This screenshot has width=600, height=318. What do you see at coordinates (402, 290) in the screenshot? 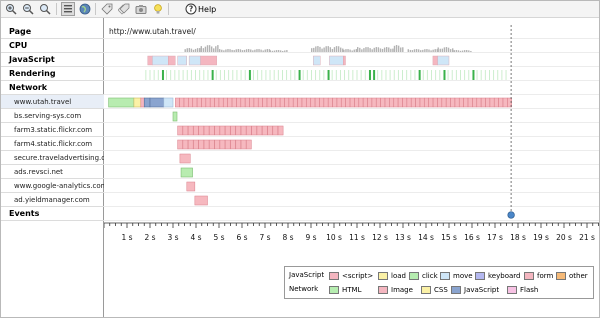
I see `legend-label: Image` at bounding box center [402, 290].